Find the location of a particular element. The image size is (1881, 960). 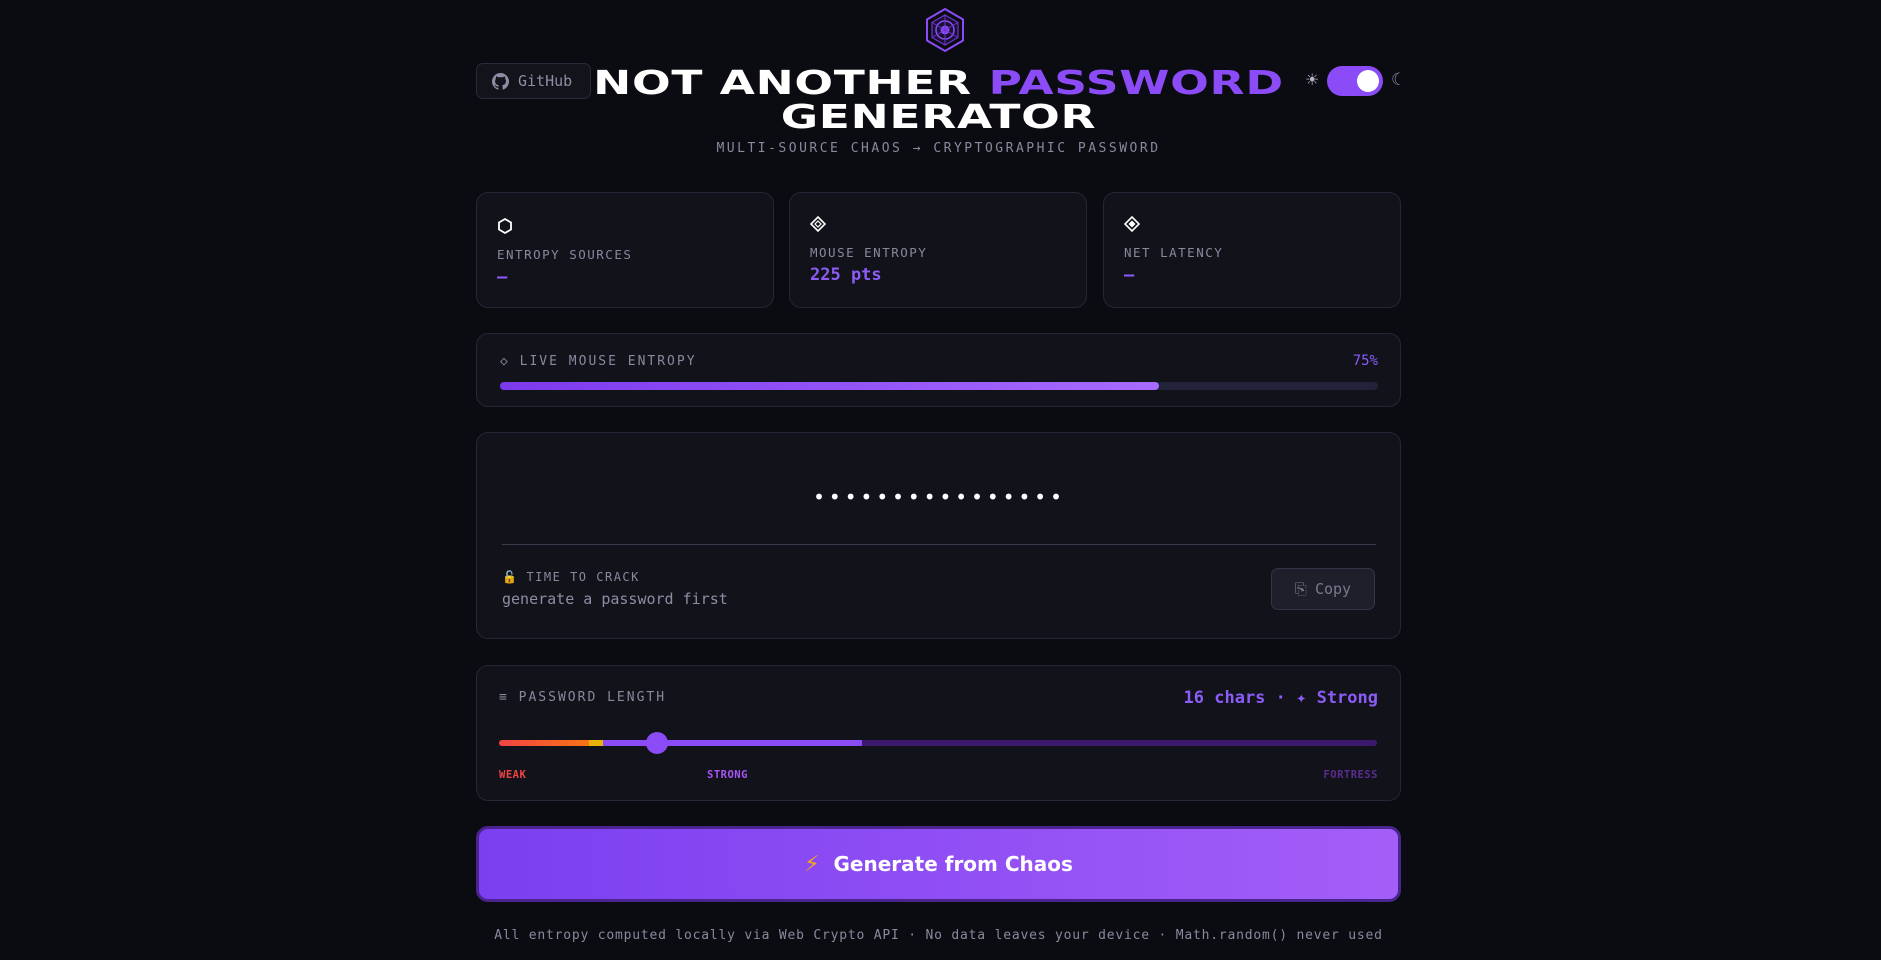

hexagon-icon is located at coordinates (505, 226).